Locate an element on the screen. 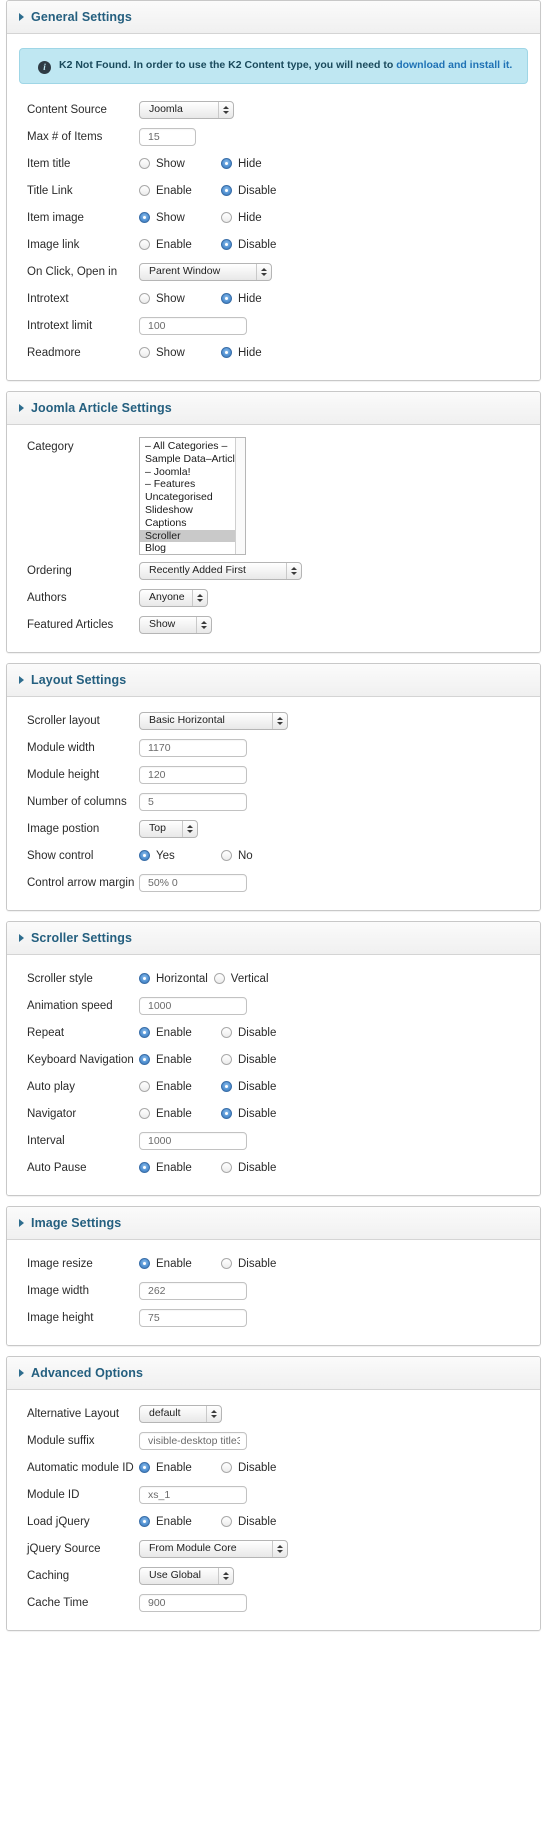 This screenshot has width=547, height=1832. select-ordering: Recently Added First is located at coordinates (220, 570).